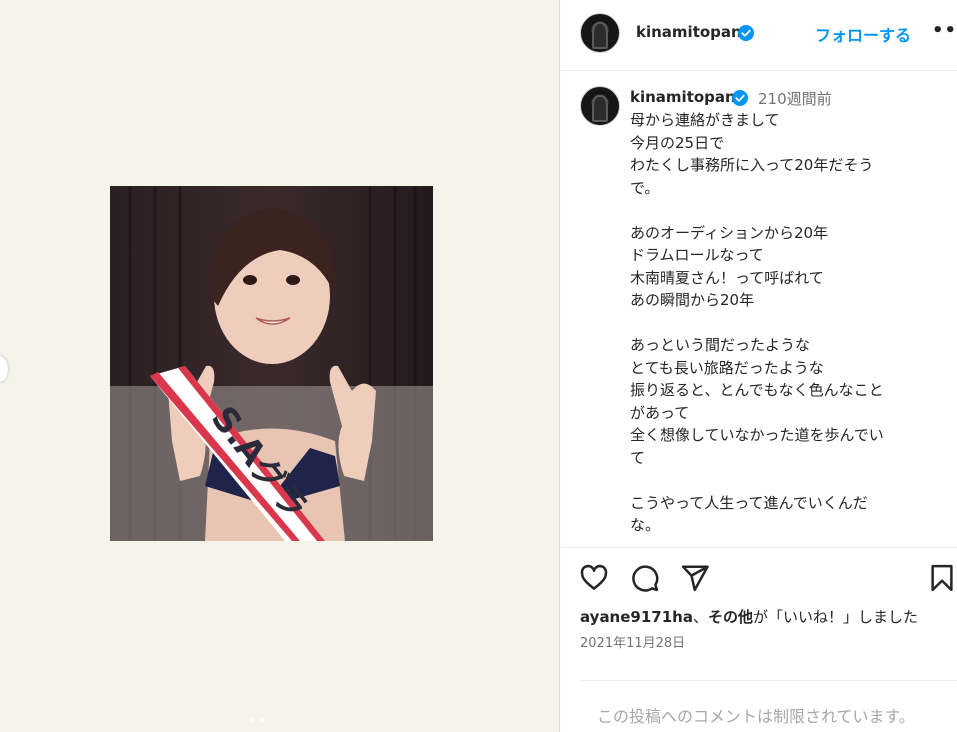 The height and width of the screenshot is (732, 957). I want to click on likes-suffix: が「いいね！」しました, so click(836, 617).